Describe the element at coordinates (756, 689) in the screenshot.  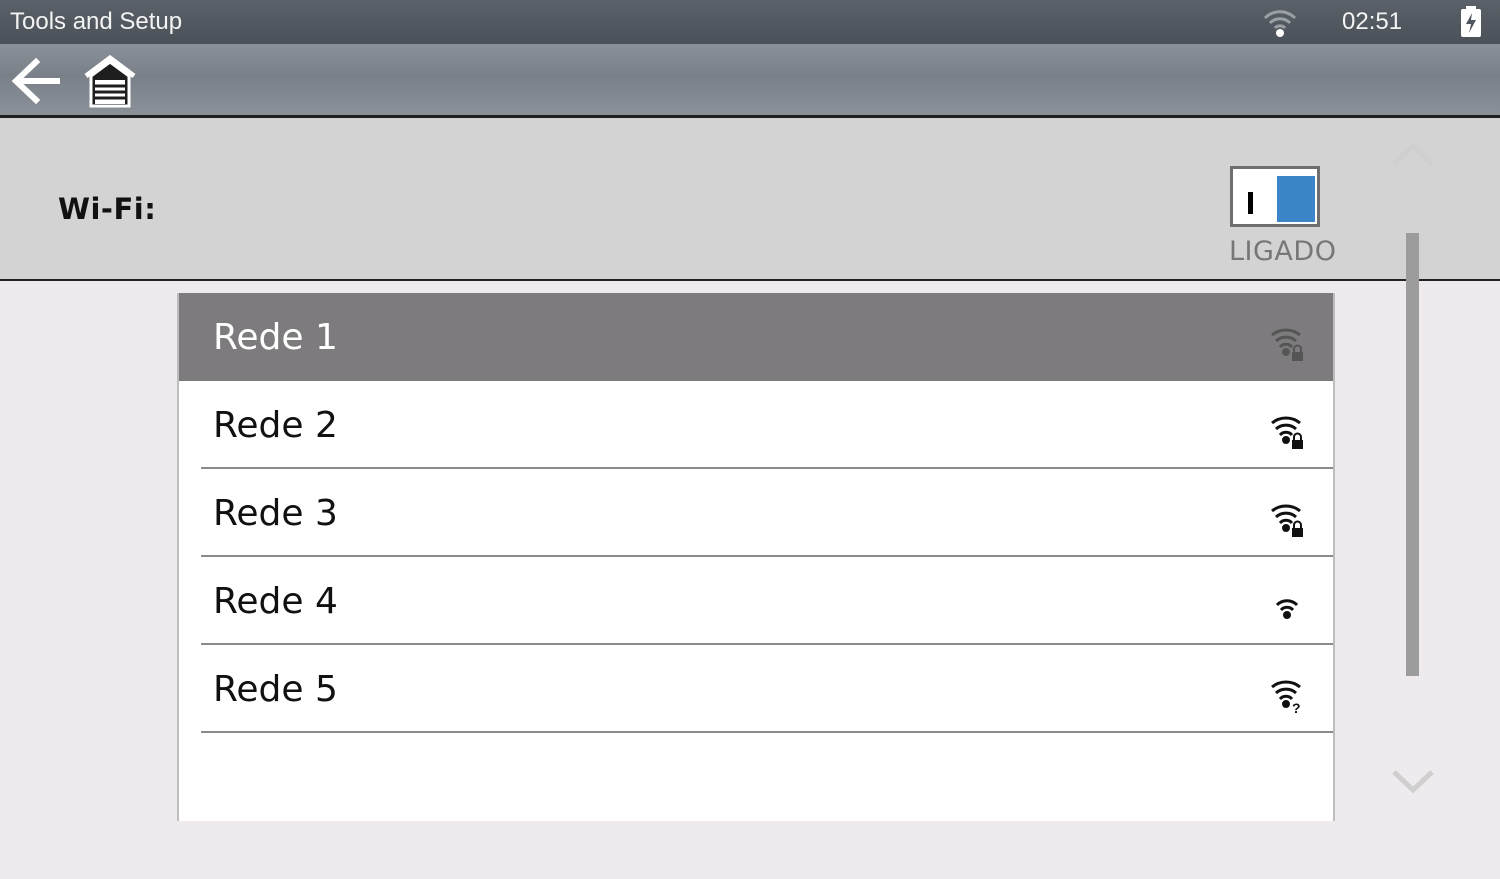
I see `network-item-rede-5: Rede 5 ?` at that location.